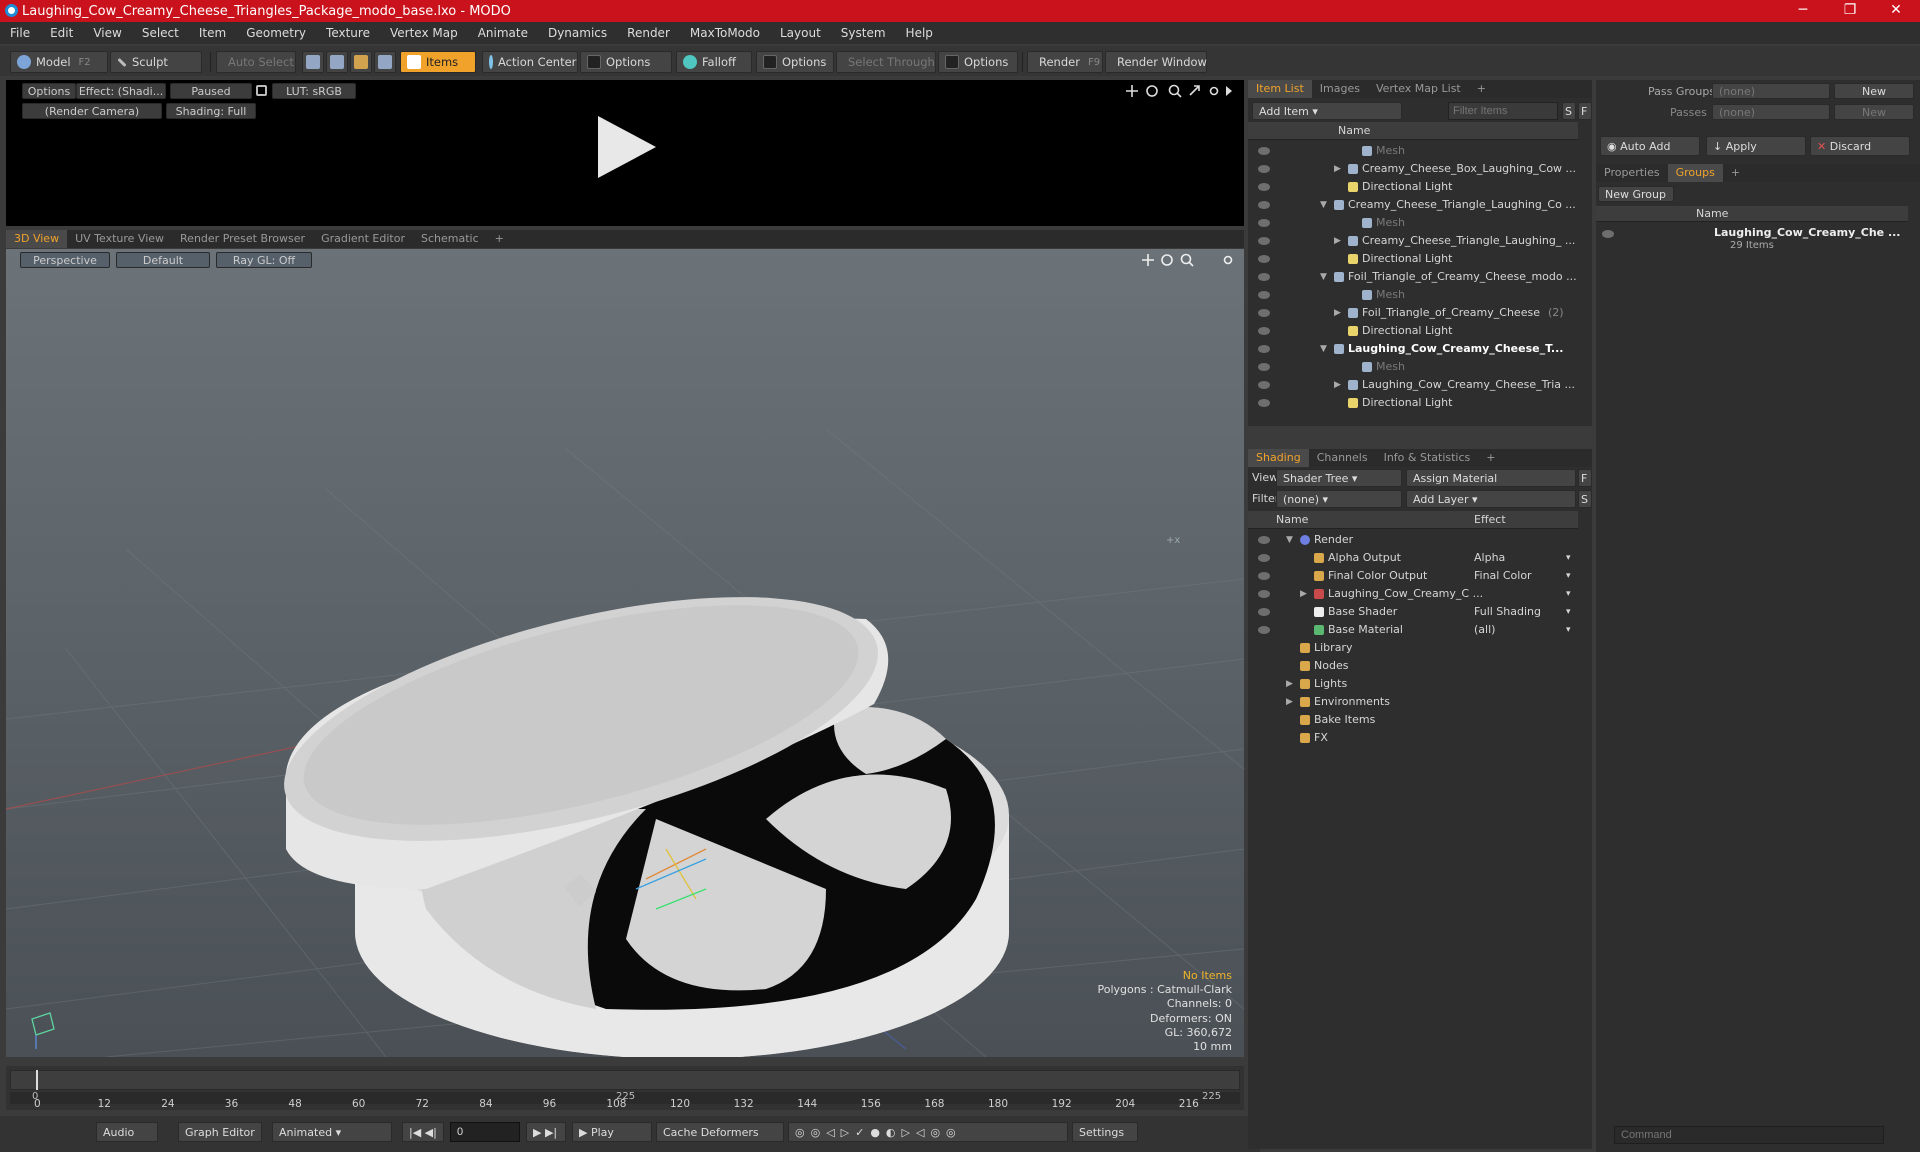 Image resolution: width=1920 pixels, height=1152 pixels. Describe the element at coordinates (1156, 62) in the screenshot. I see `render-window-button: Render Window` at that location.